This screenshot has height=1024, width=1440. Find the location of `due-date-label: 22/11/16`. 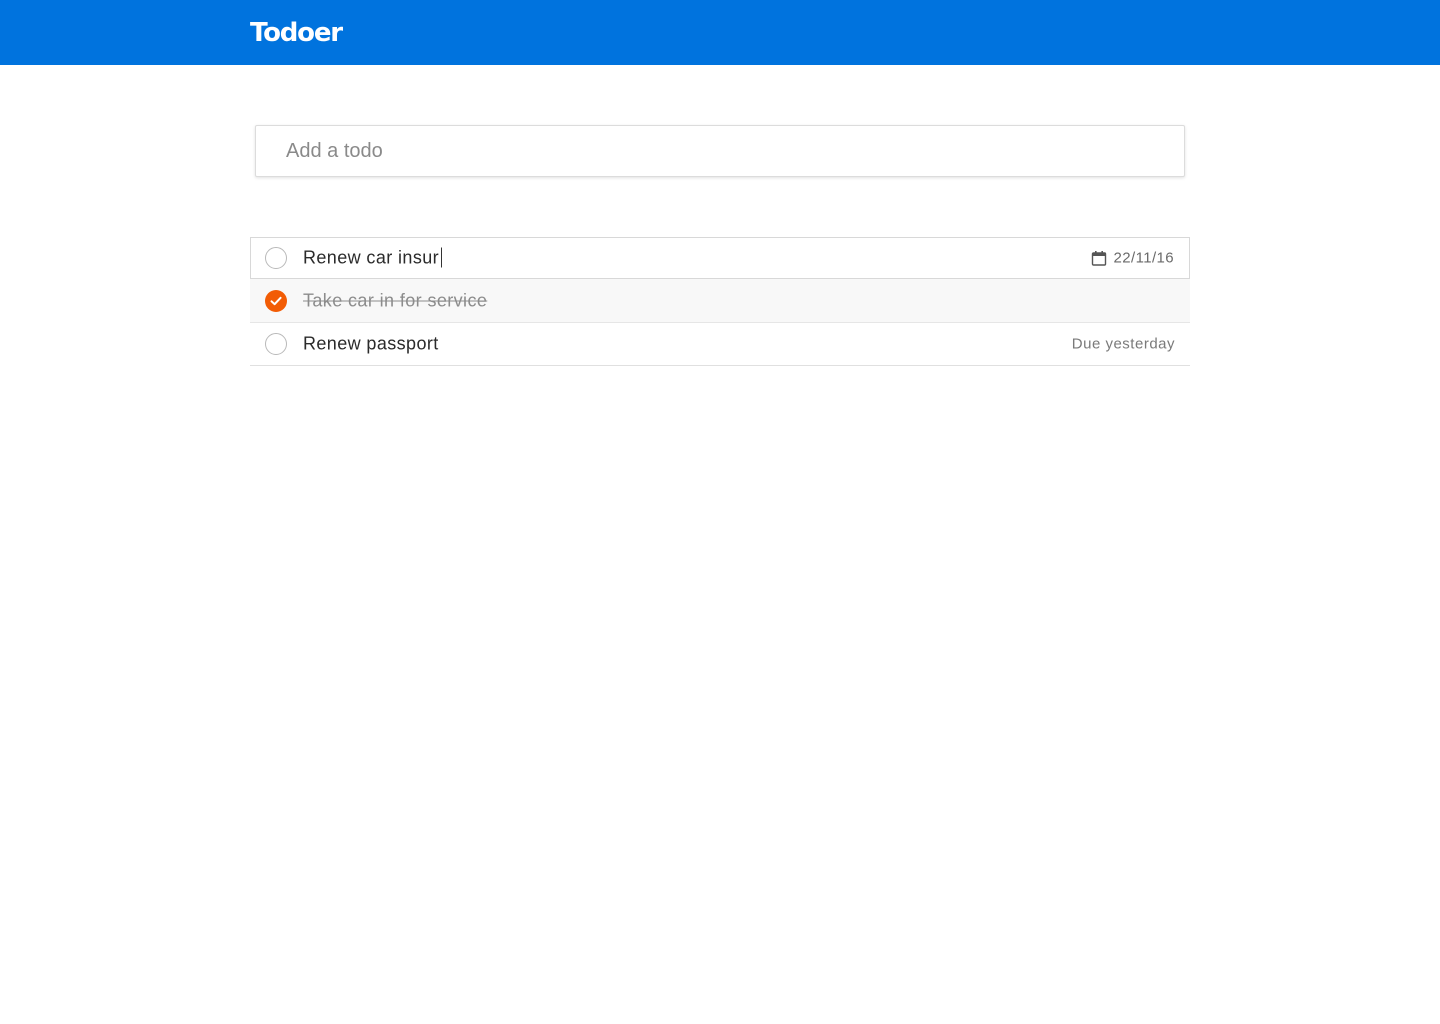

due-date-label: 22/11/16 is located at coordinates (1144, 258).